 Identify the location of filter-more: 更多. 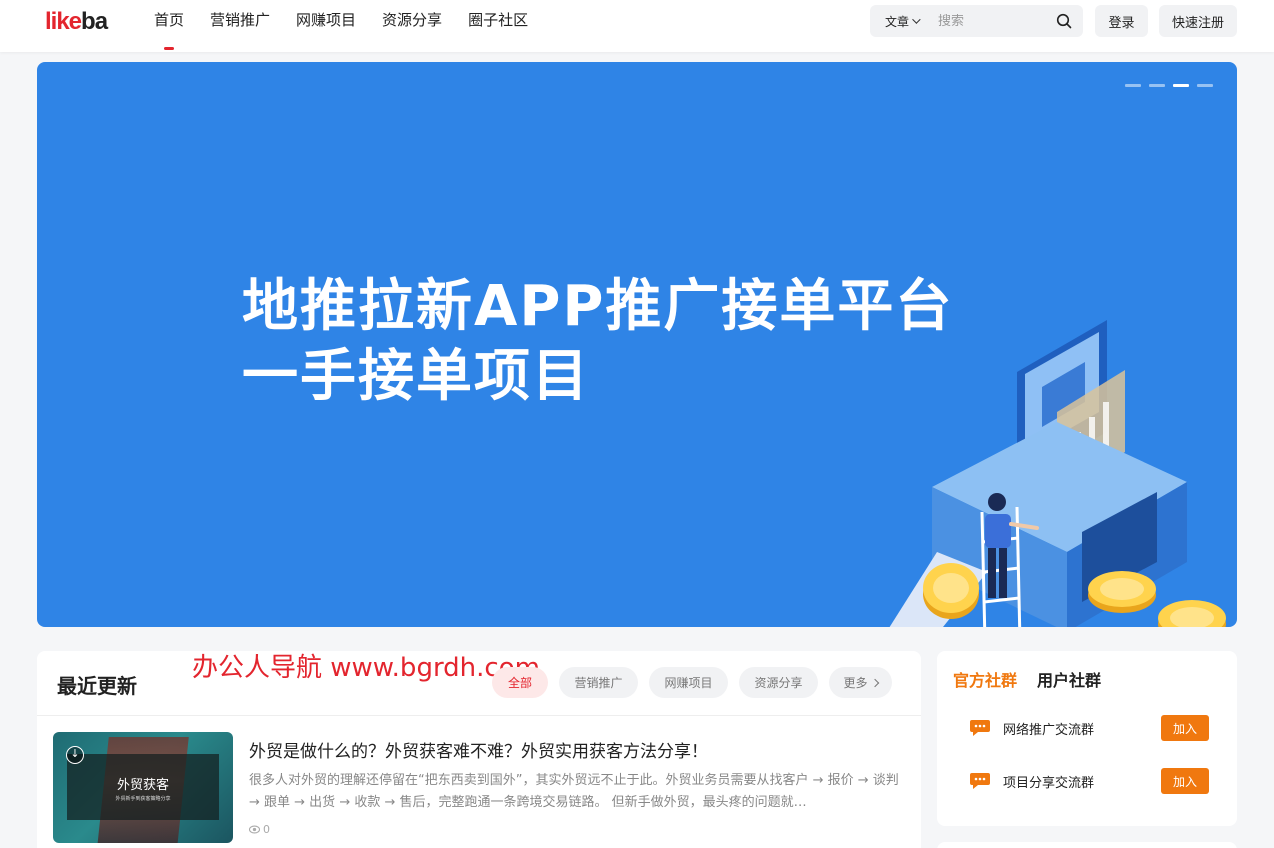
(860, 682).